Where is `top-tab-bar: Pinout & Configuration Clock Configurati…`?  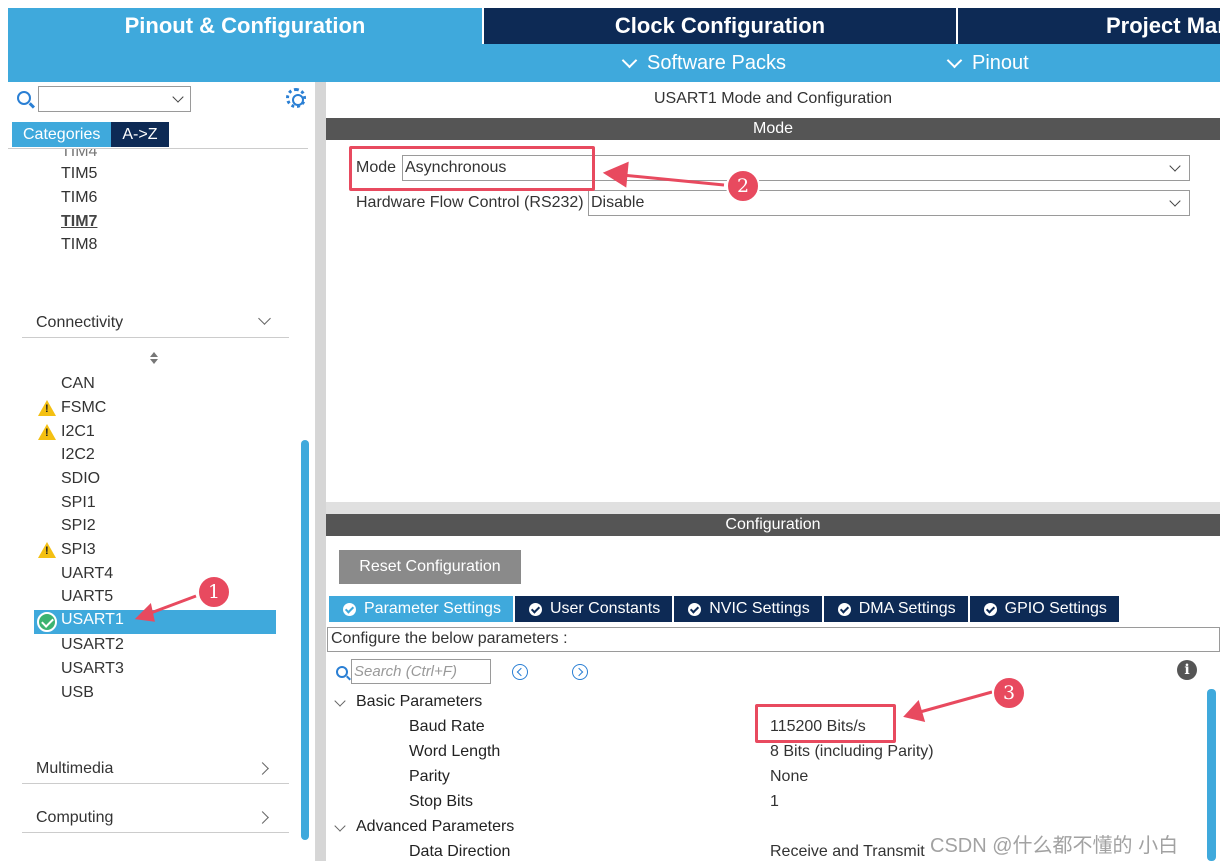
top-tab-bar: Pinout & Configuration Clock Configurati… is located at coordinates (614, 26).